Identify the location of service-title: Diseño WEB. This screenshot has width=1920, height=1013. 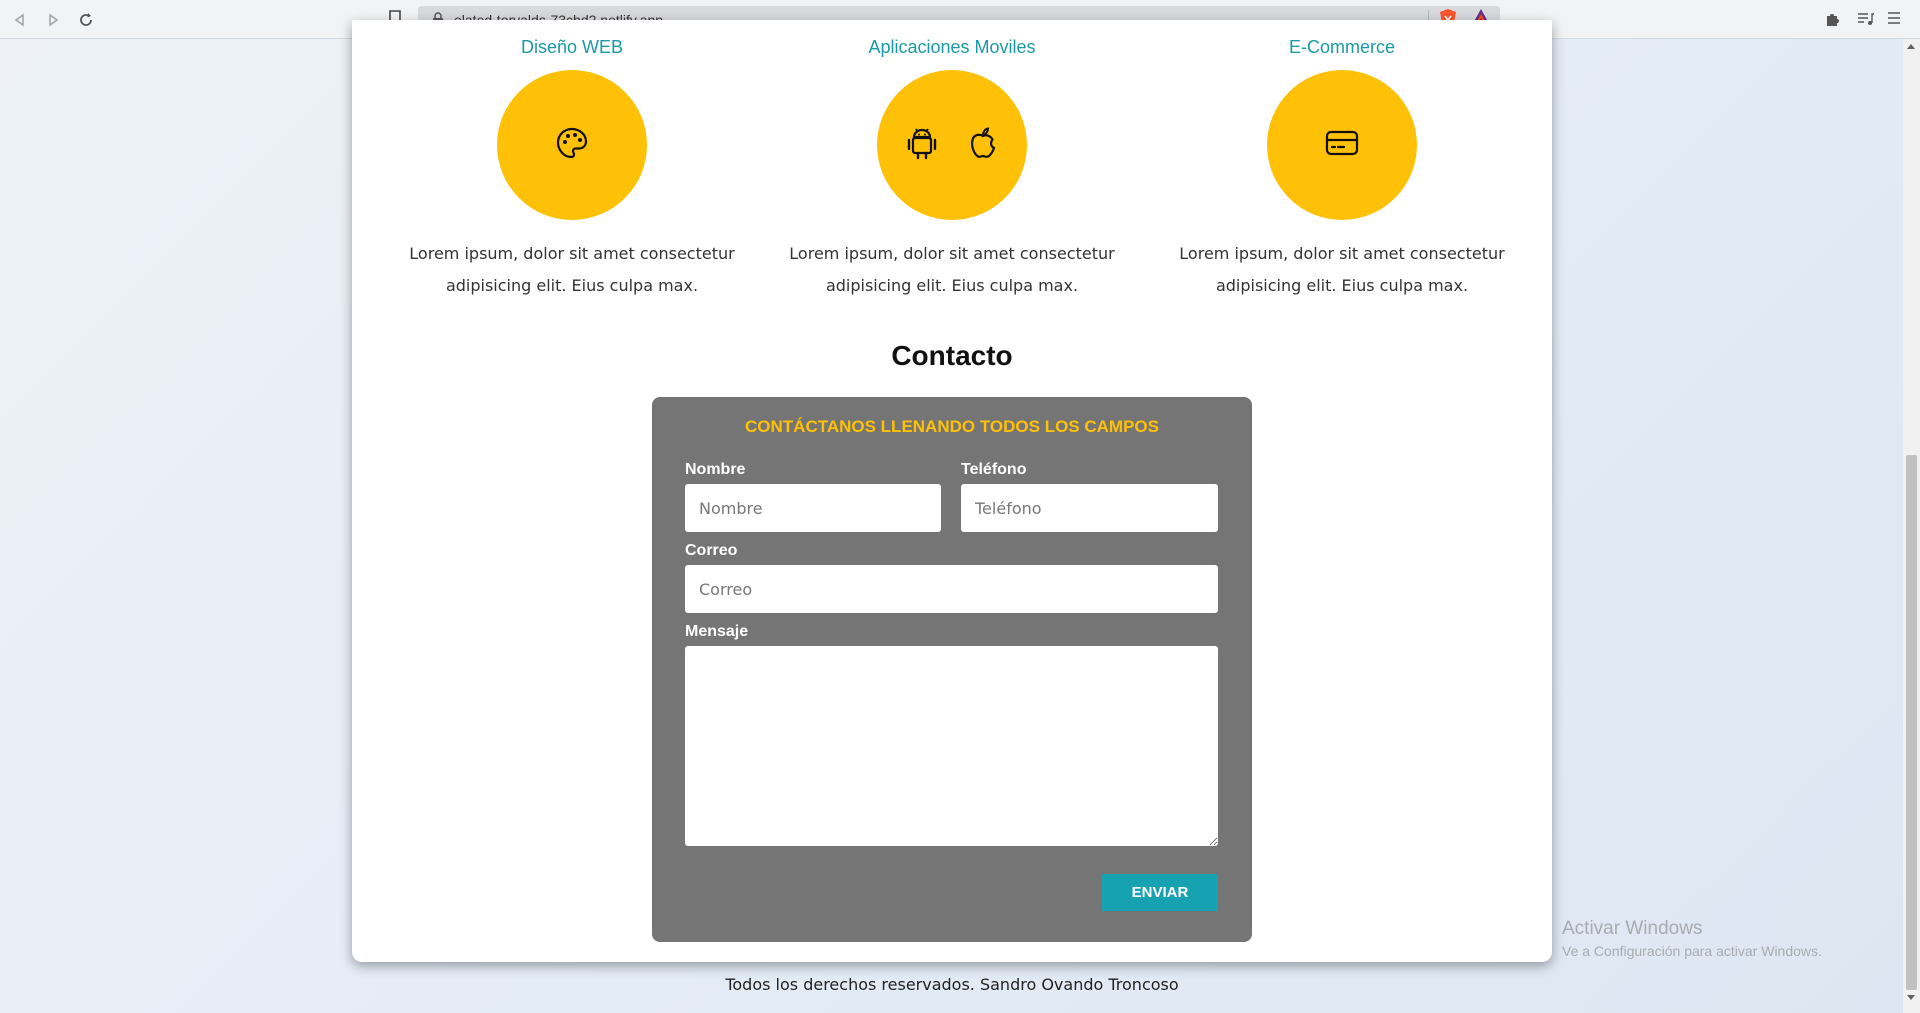
(572, 47).